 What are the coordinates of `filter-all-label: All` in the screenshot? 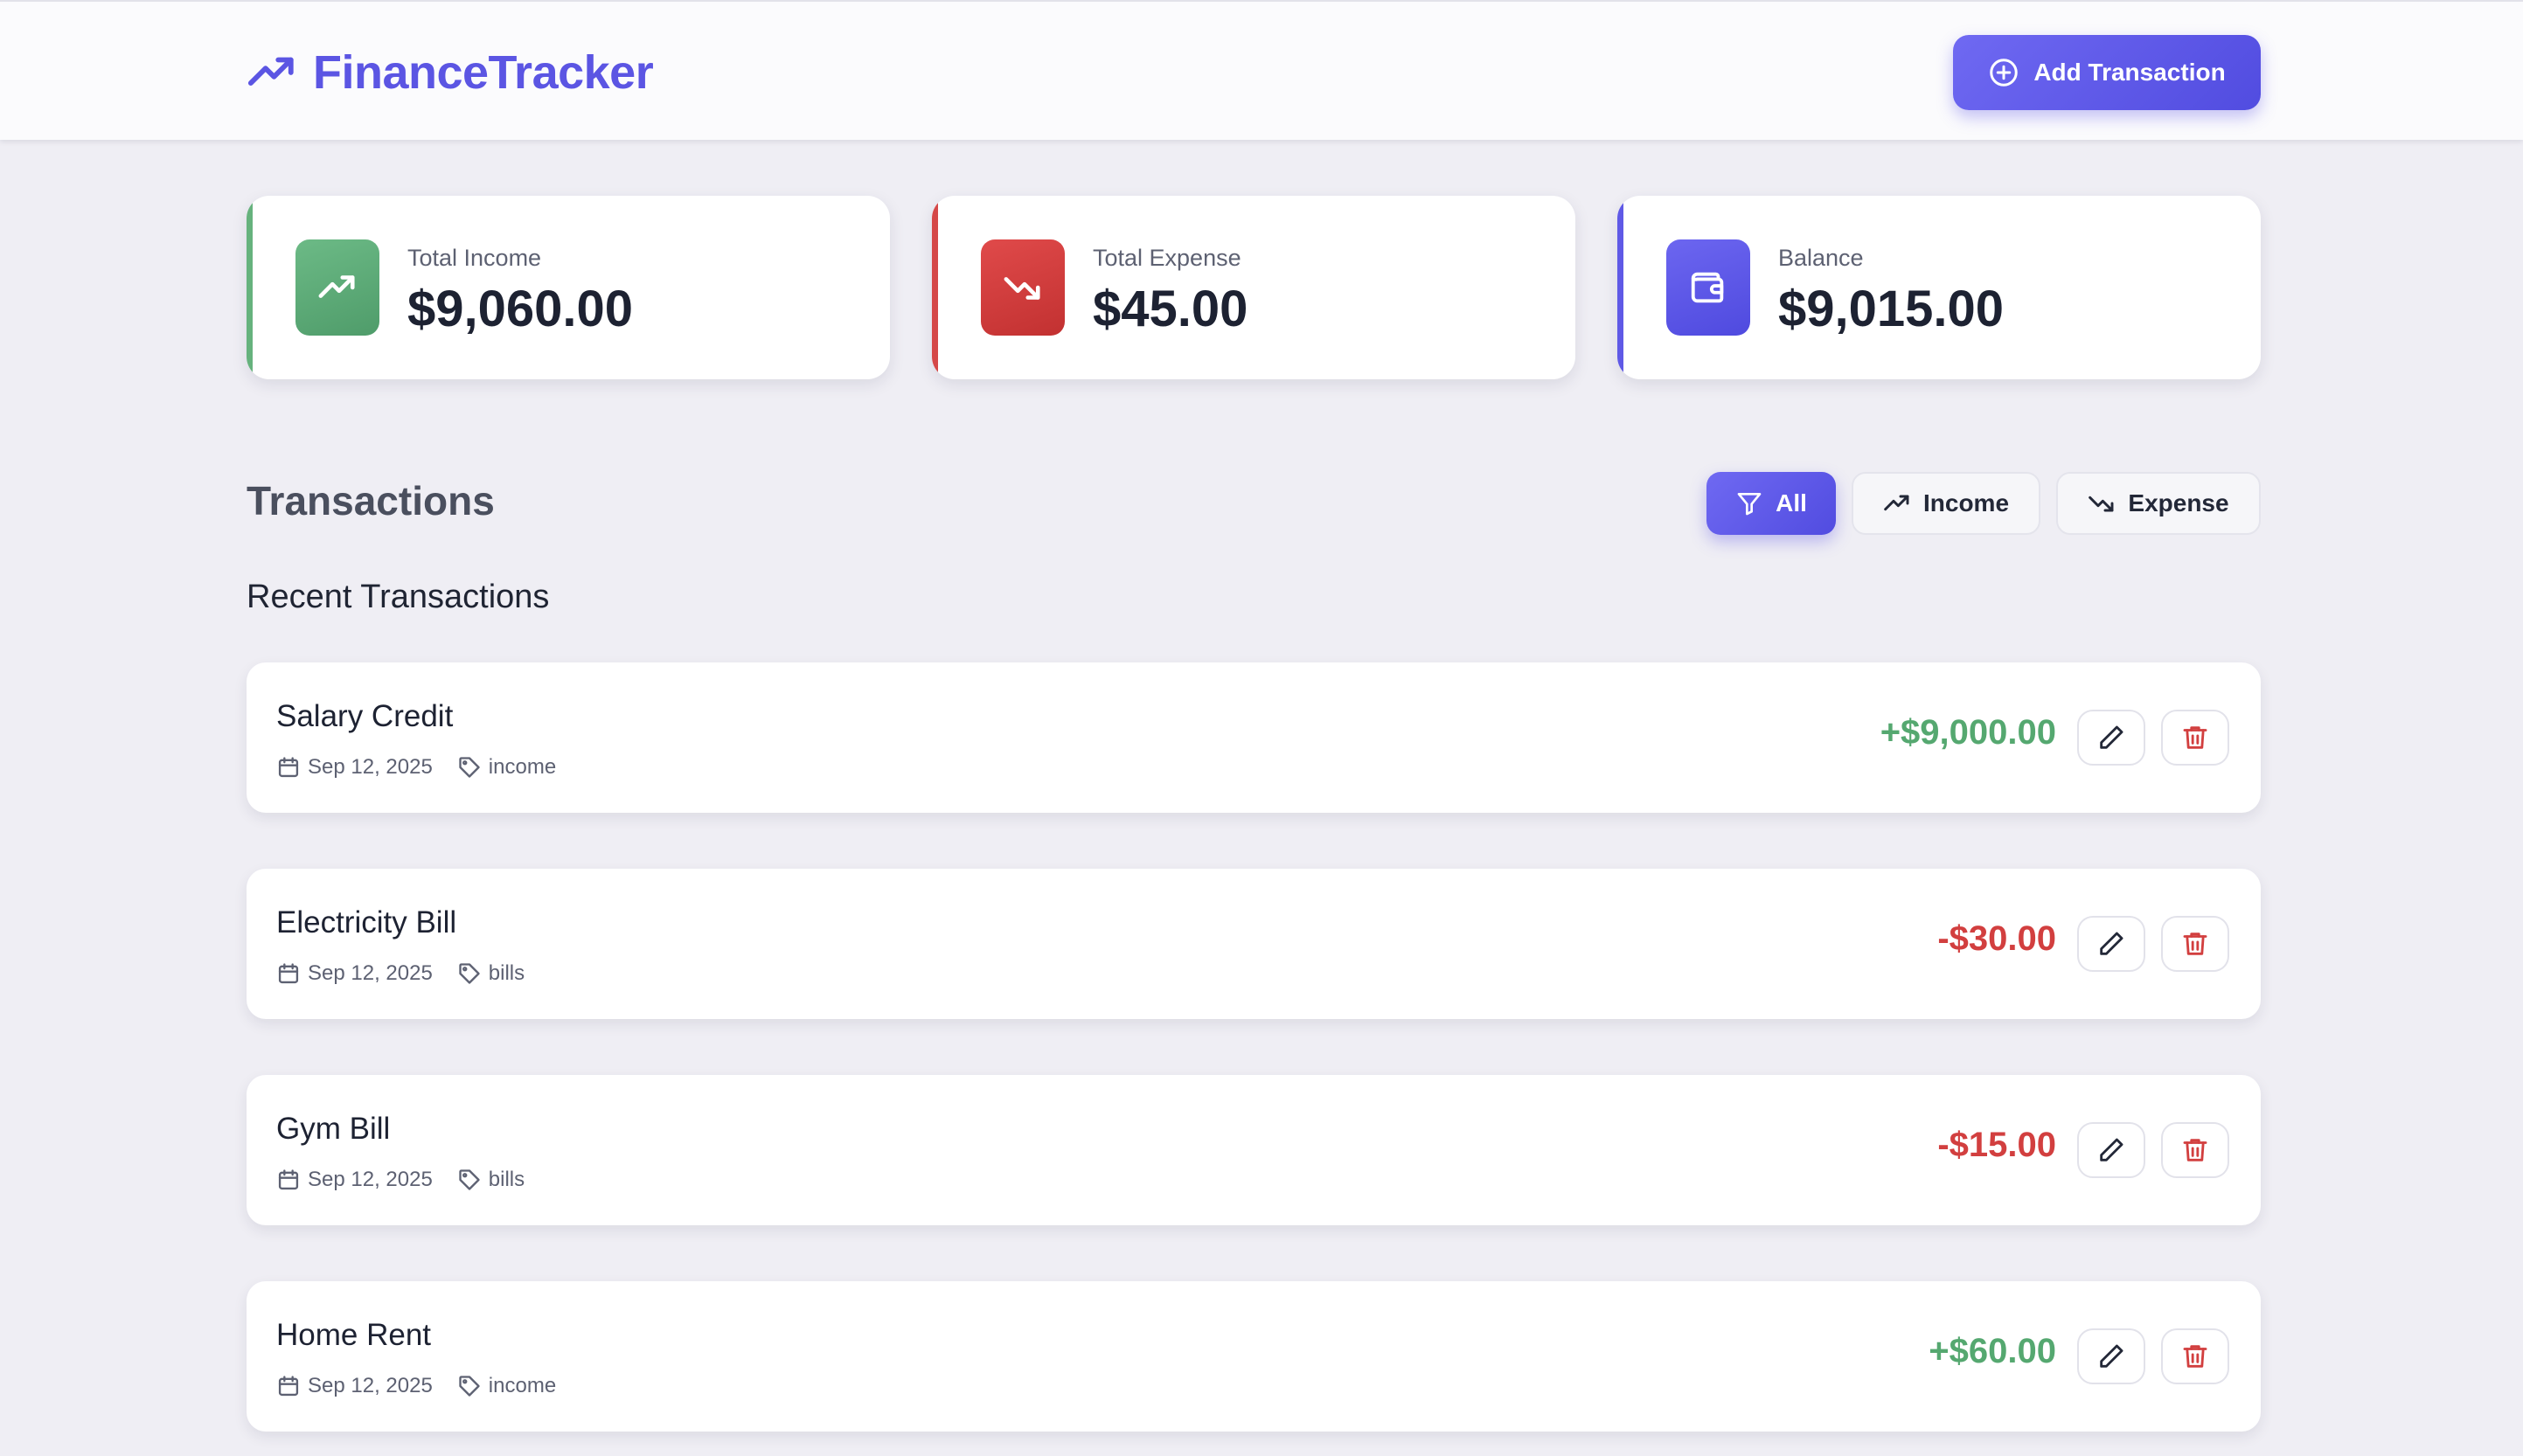 It's located at (1791, 503).